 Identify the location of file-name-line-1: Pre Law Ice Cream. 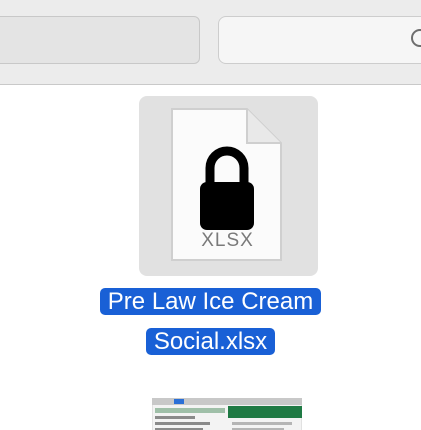
(210, 301).